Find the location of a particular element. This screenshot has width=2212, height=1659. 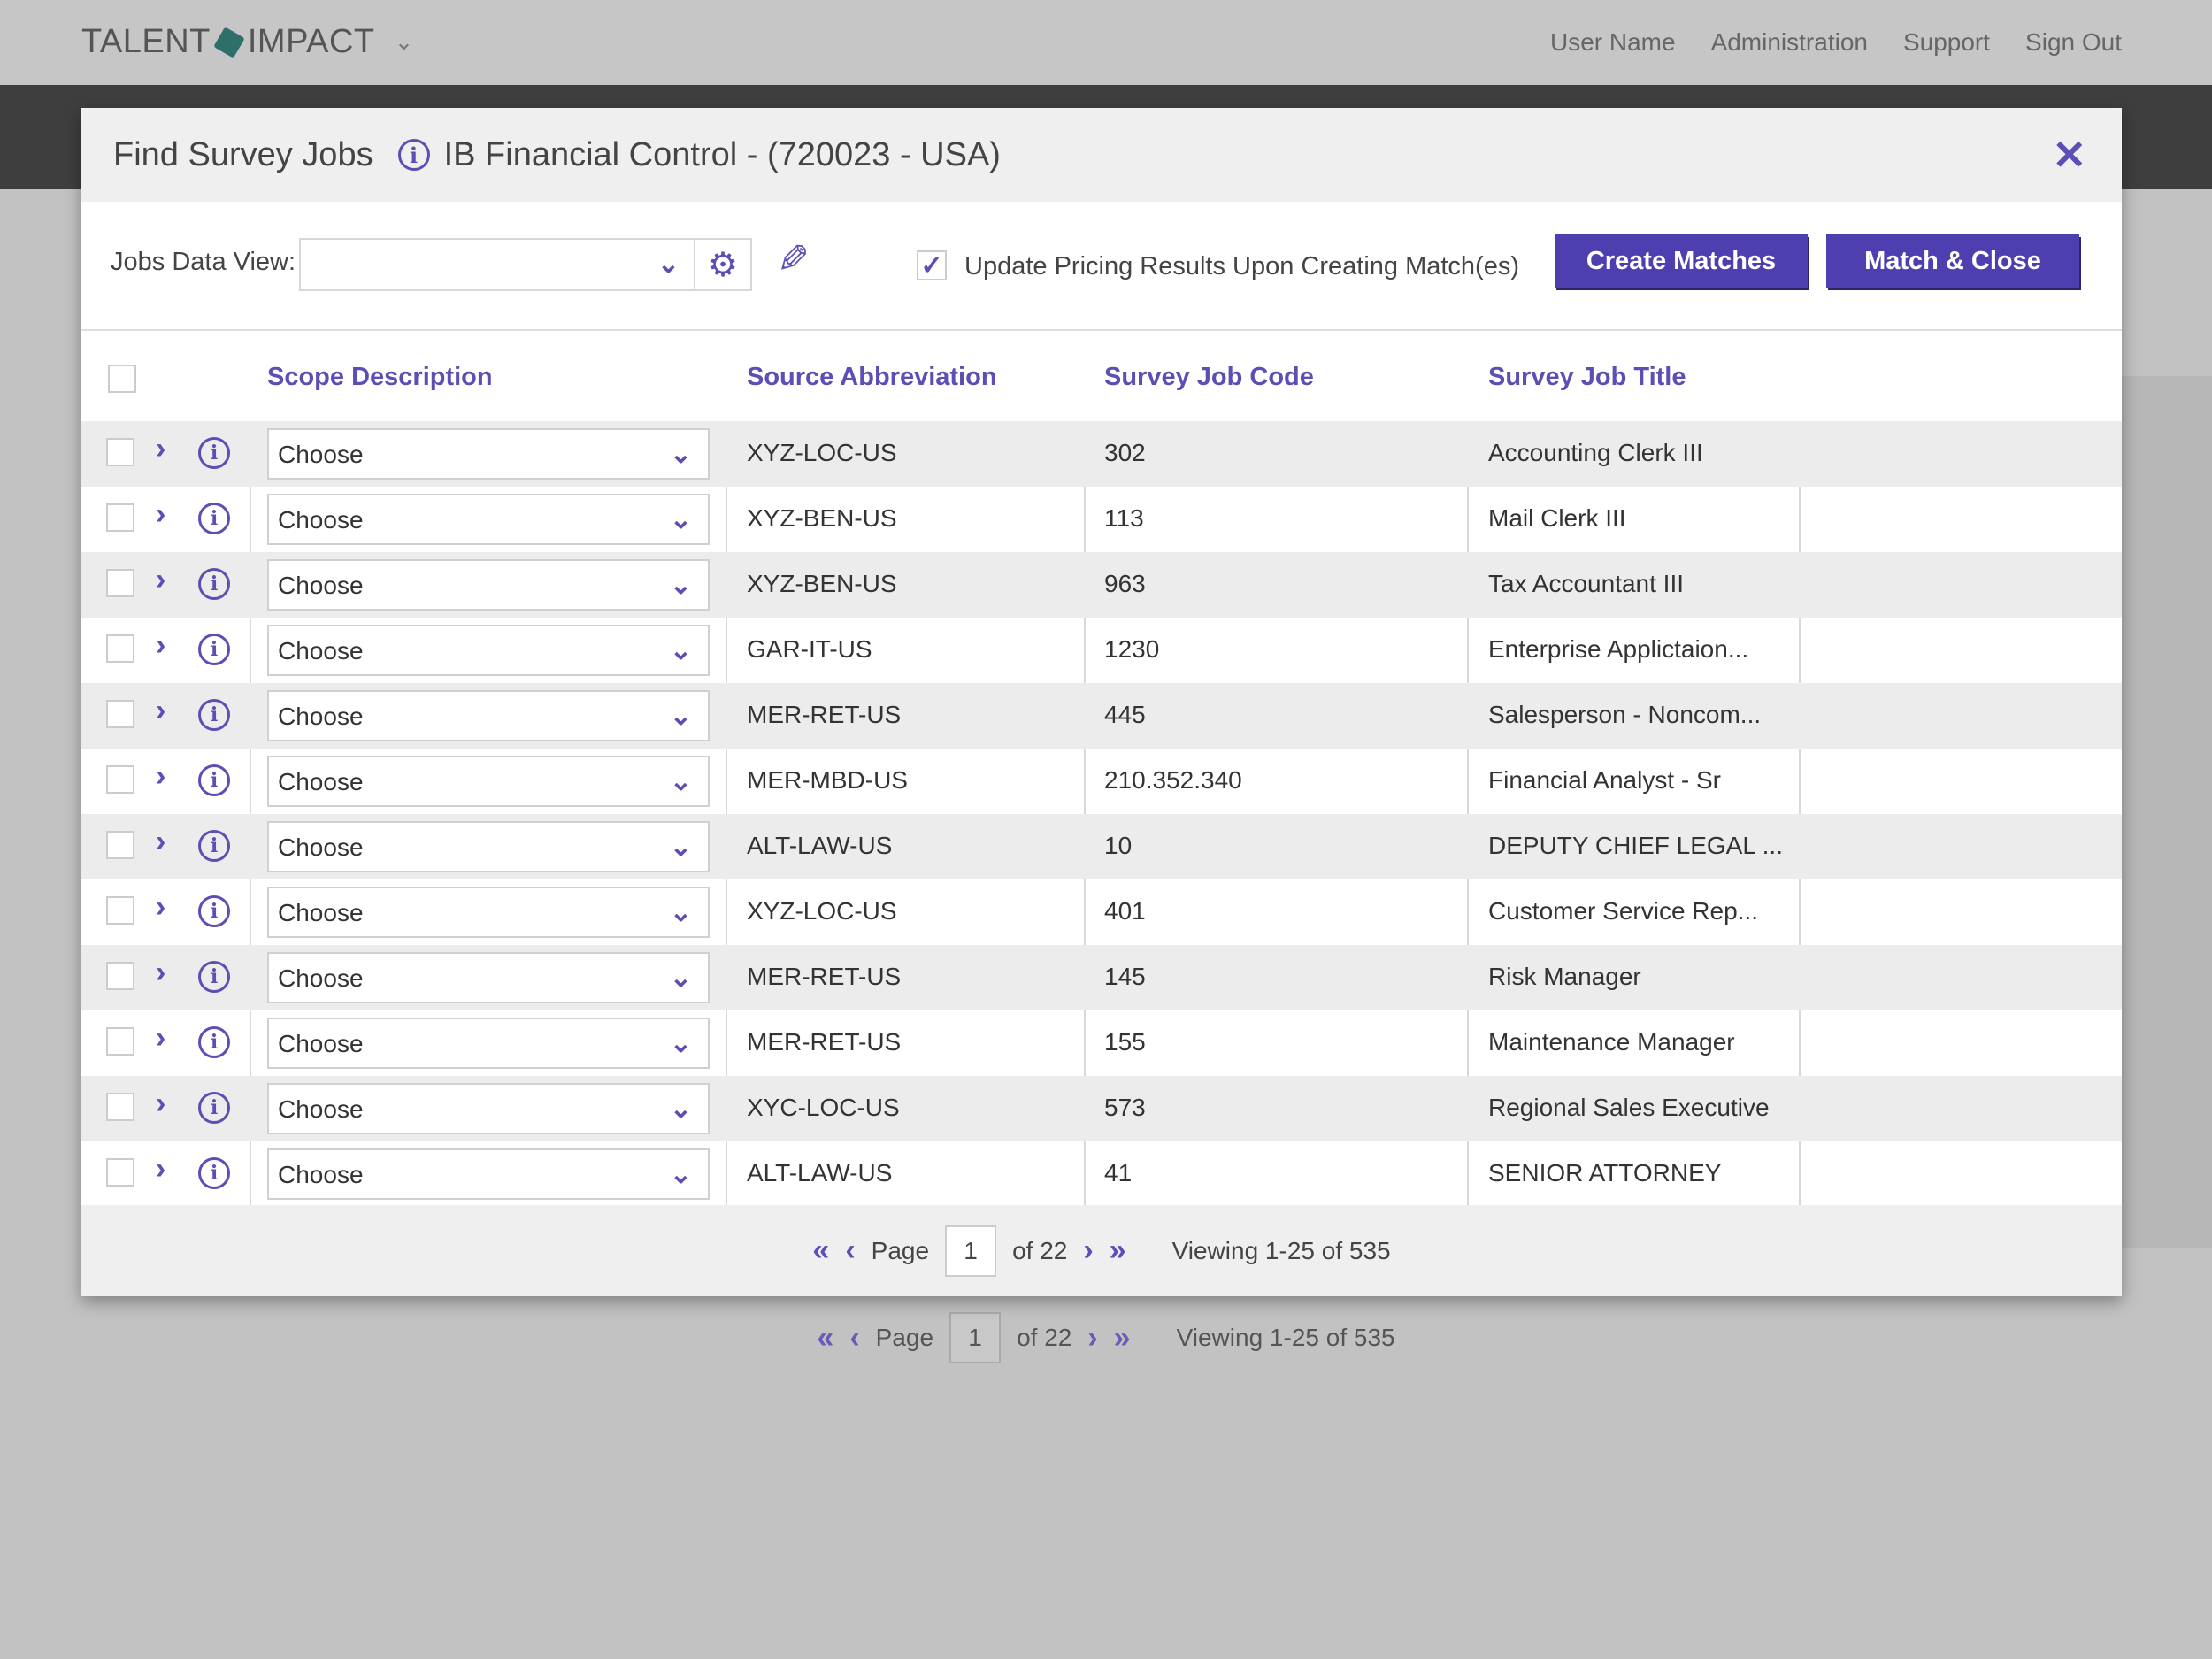

modal-pager: « ‹ Page 1 of 22 › » Viewing 1-25 of 535 is located at coordinates (1102, 1251).